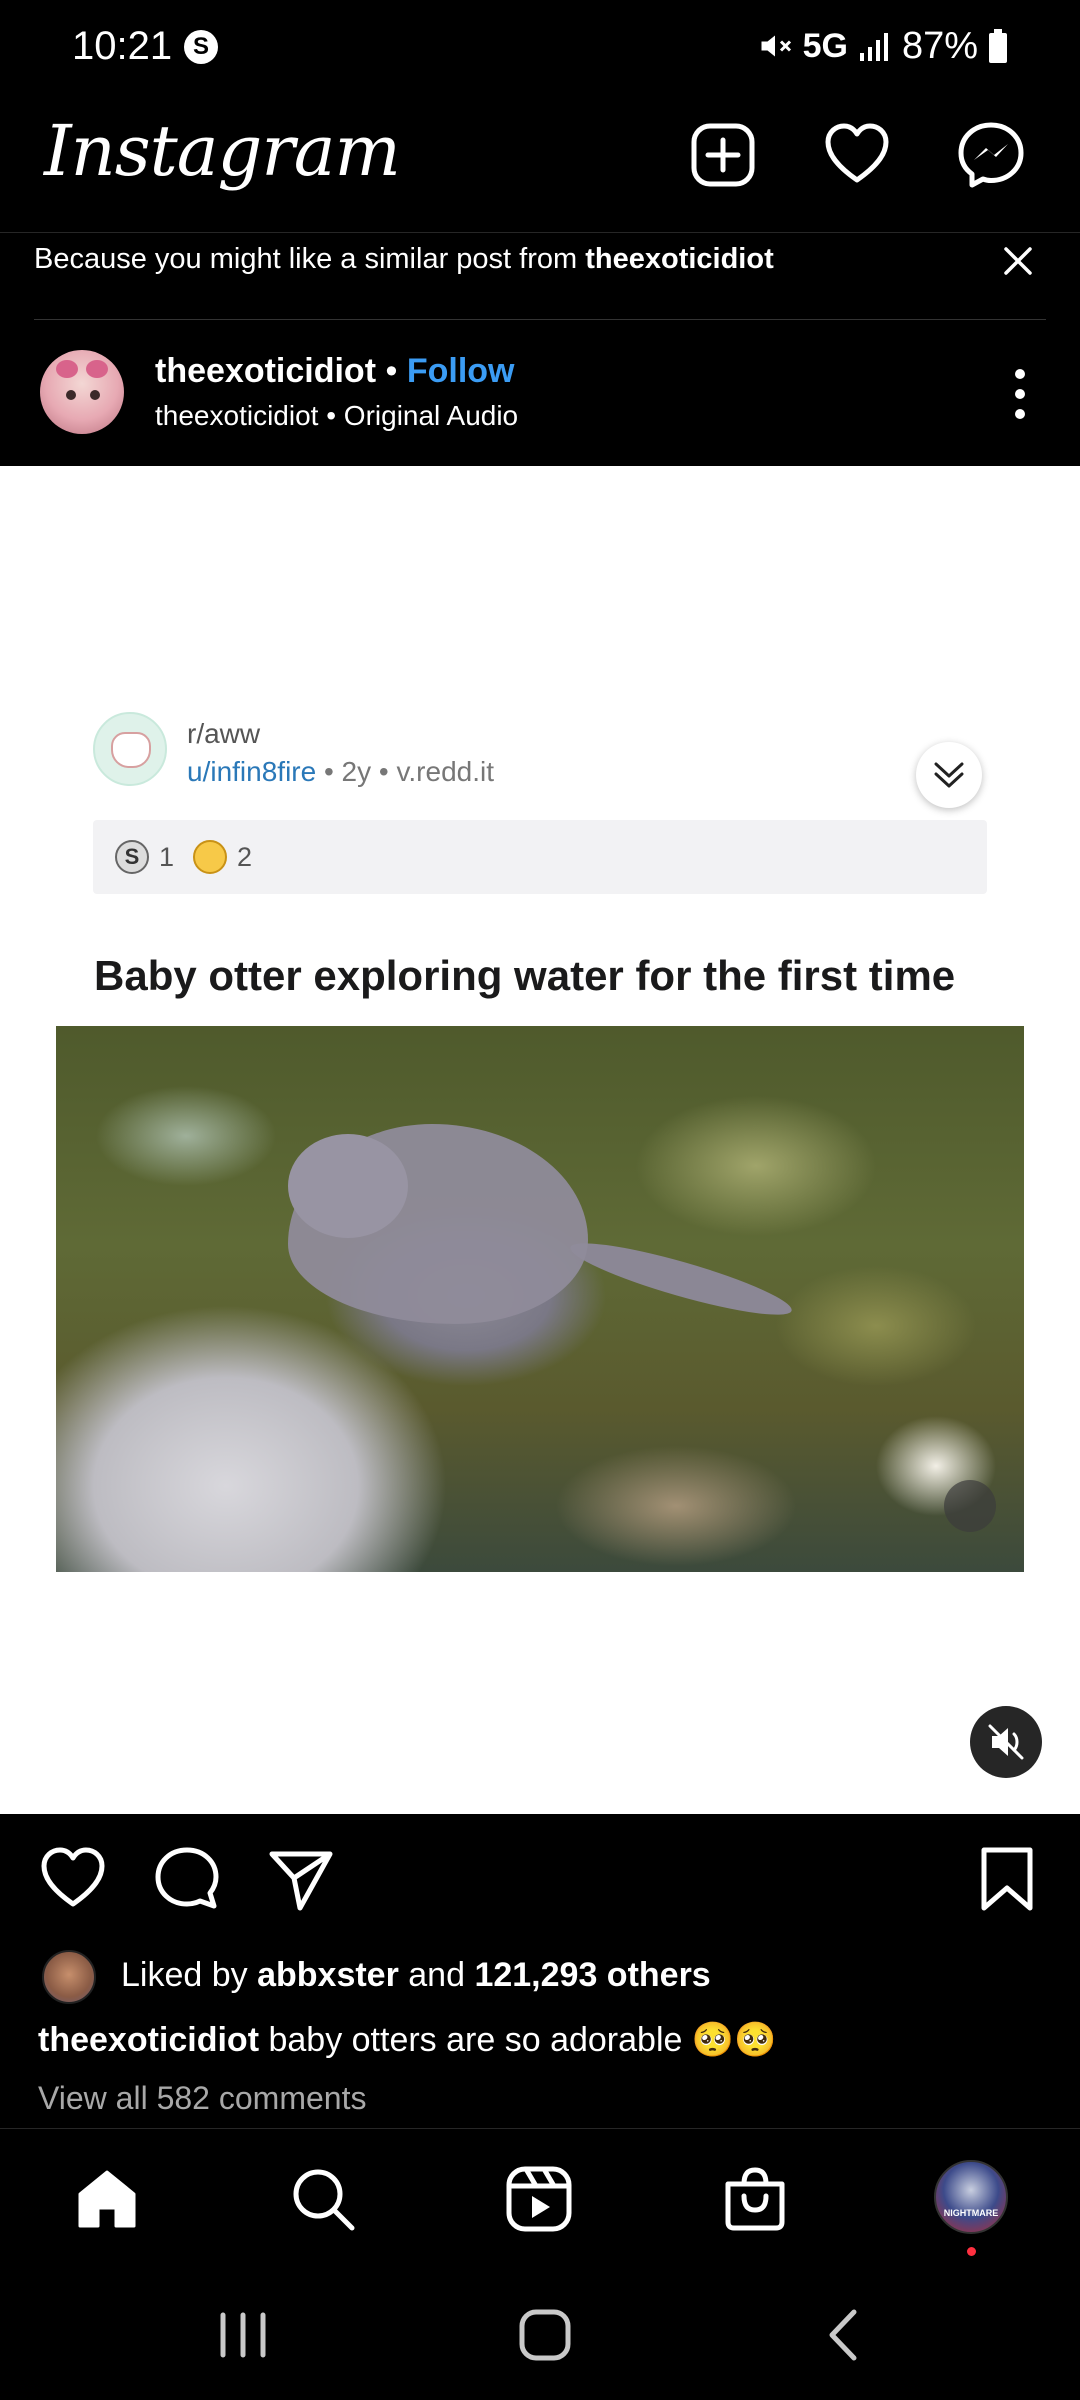  Describe the element at coordinates (222, 151) in the screenshot. I see `instagram-logo: Instagram` at that location.